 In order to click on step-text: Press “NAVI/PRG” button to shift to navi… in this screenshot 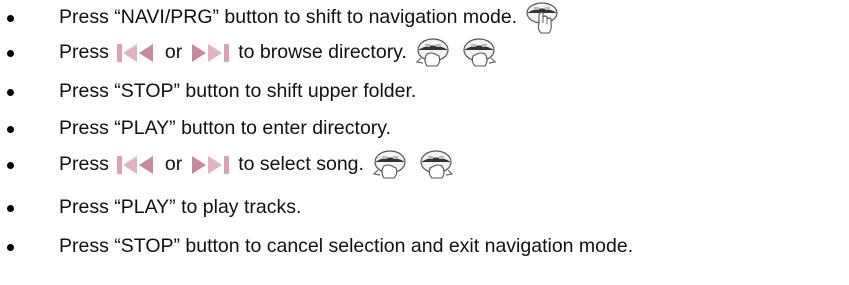, I will do `click(288, 17)`.